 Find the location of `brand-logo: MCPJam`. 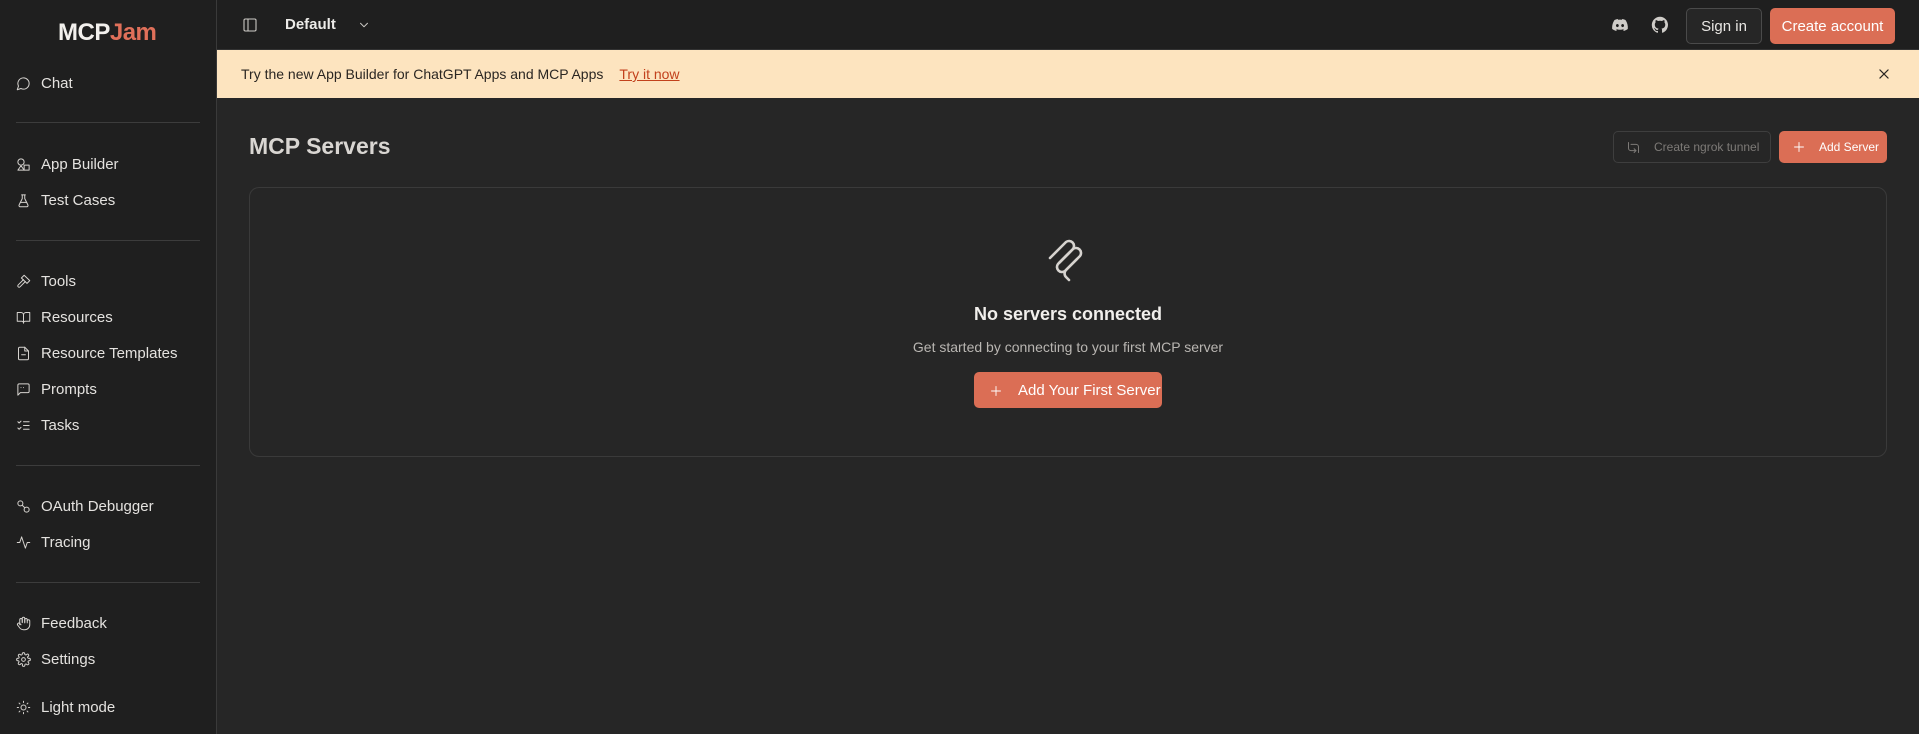

brand-logo: MCPJam is located at coordinates (107, 33).